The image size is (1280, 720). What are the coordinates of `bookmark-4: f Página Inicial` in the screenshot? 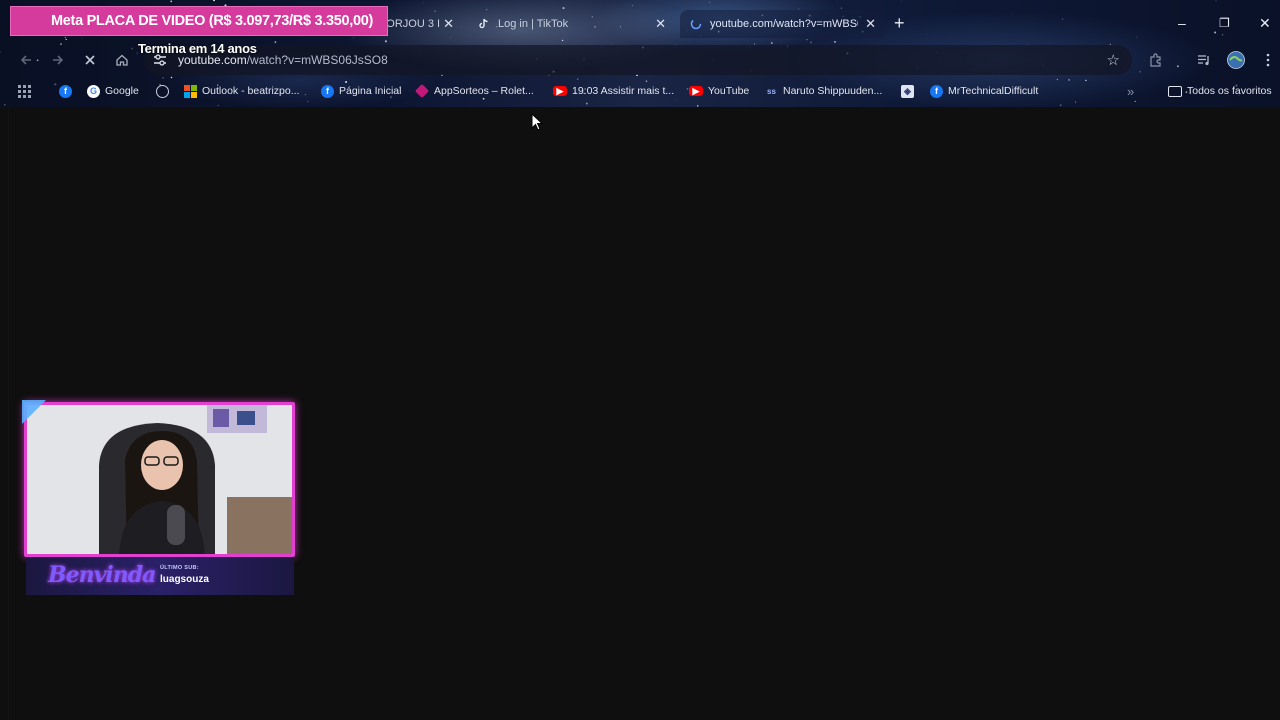 It's located at (361, 91).